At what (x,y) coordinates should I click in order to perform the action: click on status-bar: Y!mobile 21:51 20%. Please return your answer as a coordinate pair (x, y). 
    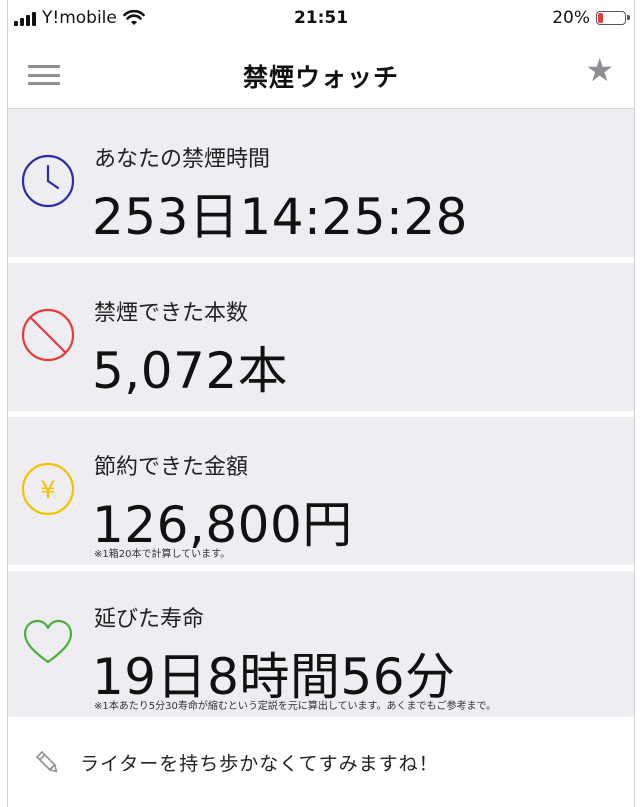
    Looking at the image, I should click on (321, 20).